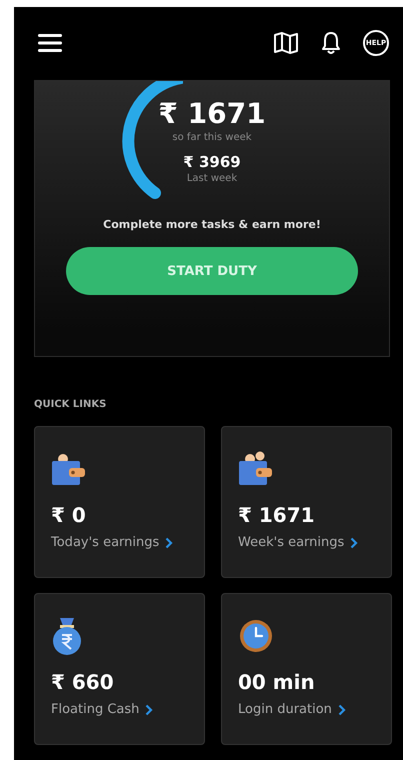 The width and height of the screenshot is (403, 760). What do you see at coordinates (105, 542) in the screenshot?
I see `card-label: Today's earnings` at bounding box center [105, 542].